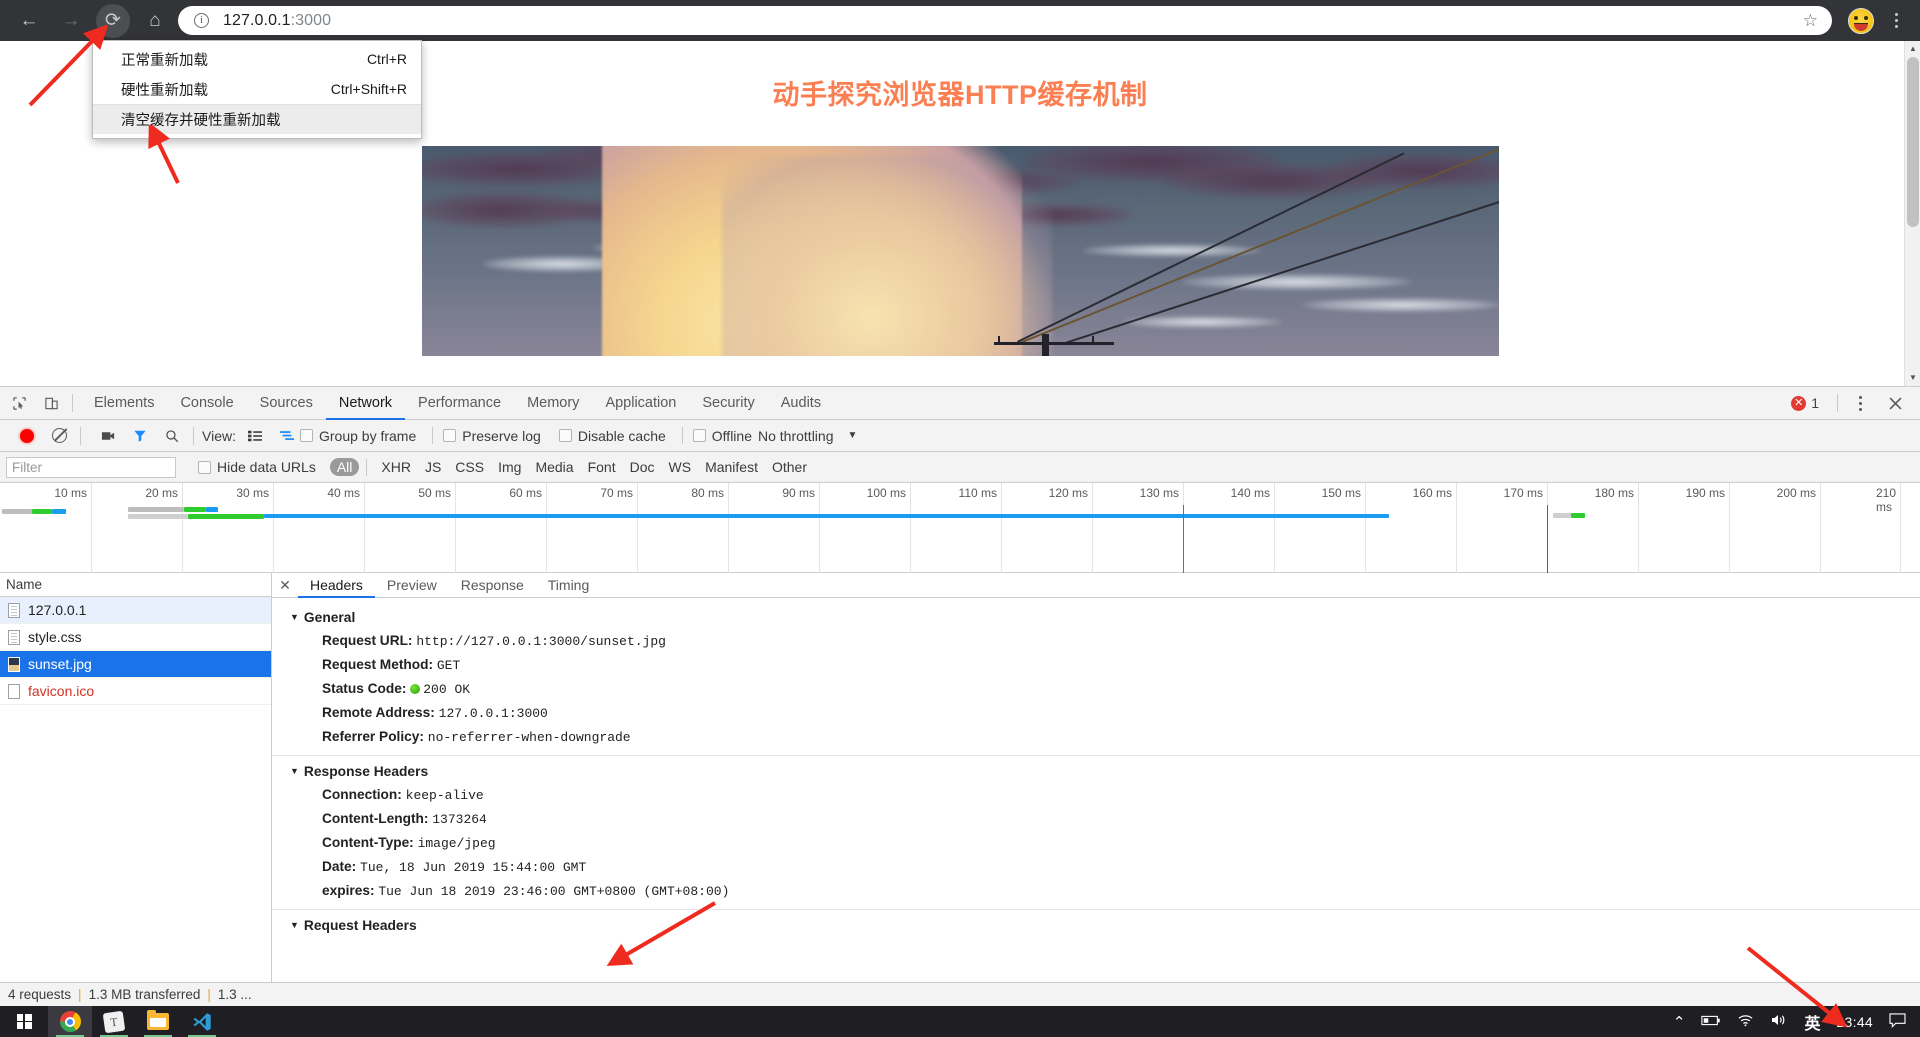  Describe the element at coordinates (1812, 1022) in the screenshot. I see `ime-indicator: 英` at that location.